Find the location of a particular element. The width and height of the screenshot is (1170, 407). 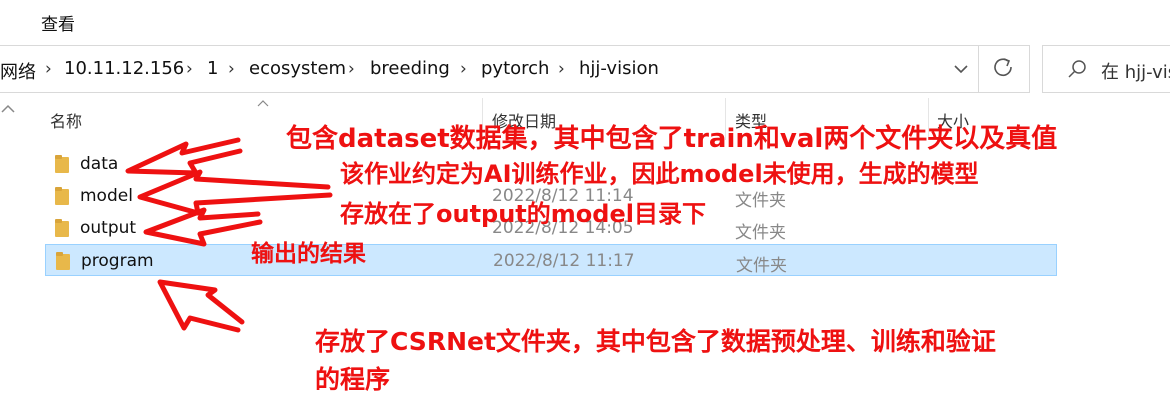

file-row-program: program 2022/8/12 11:17 文件夹 is located at coordinates (551, 260).